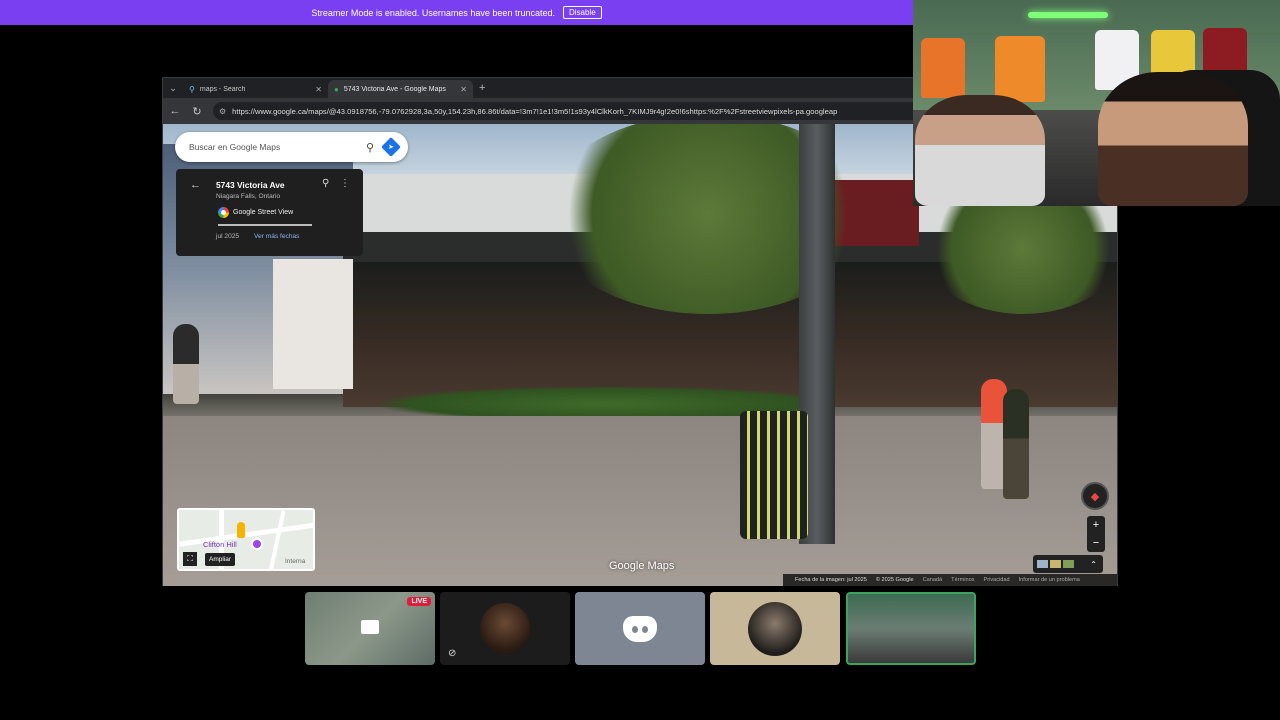 Image resolution: width=1280 pixels, height=720 pixels. Describe the element at coordinates (250, 185) in the screenshot. I see `place-address: 5743 Victoria Ave` at that location.